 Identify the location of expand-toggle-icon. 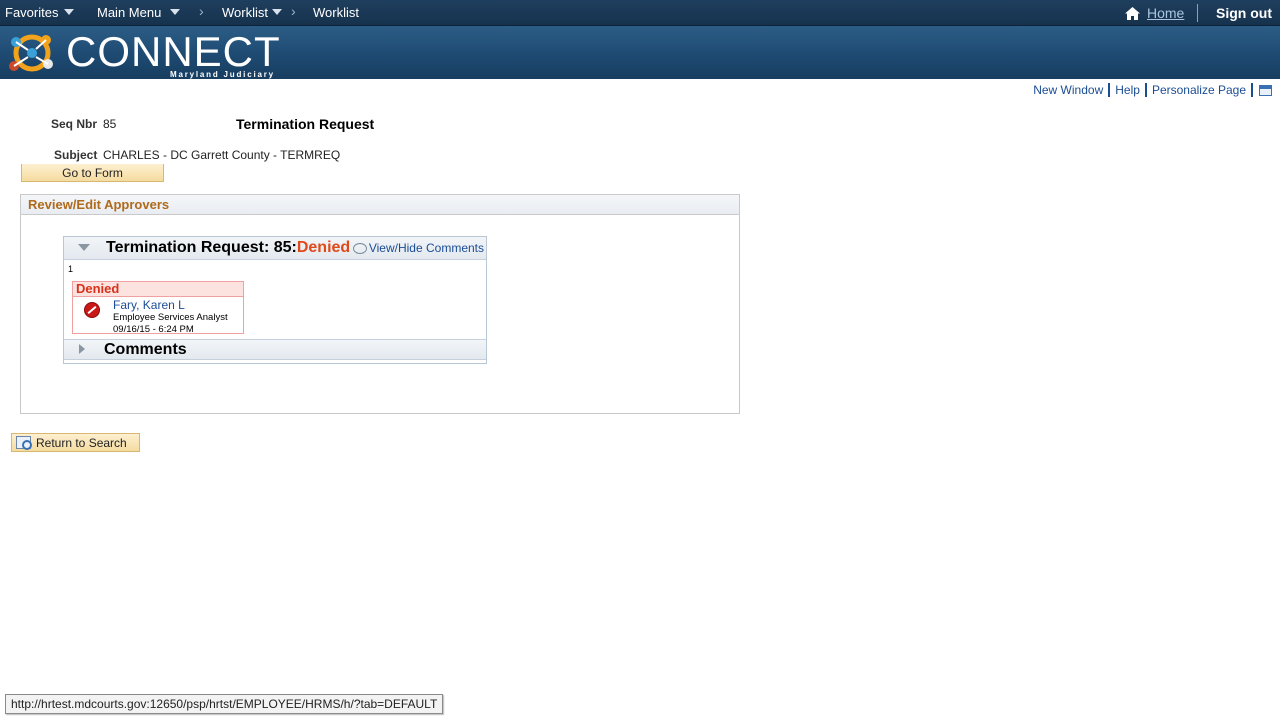
(82, 349).